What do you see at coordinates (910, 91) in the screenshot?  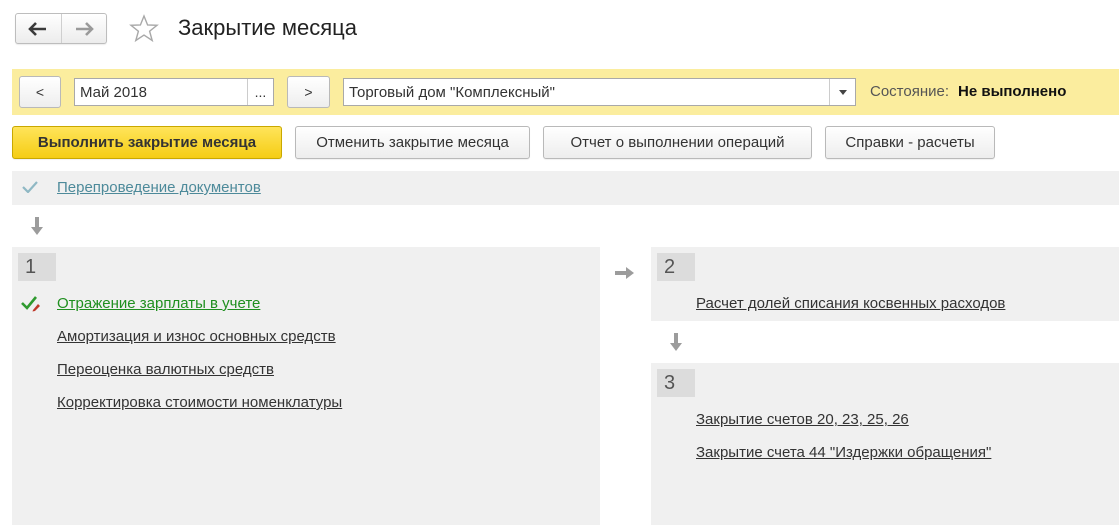 I see `state-label: Состояние:` at bounding box center [910, 91].